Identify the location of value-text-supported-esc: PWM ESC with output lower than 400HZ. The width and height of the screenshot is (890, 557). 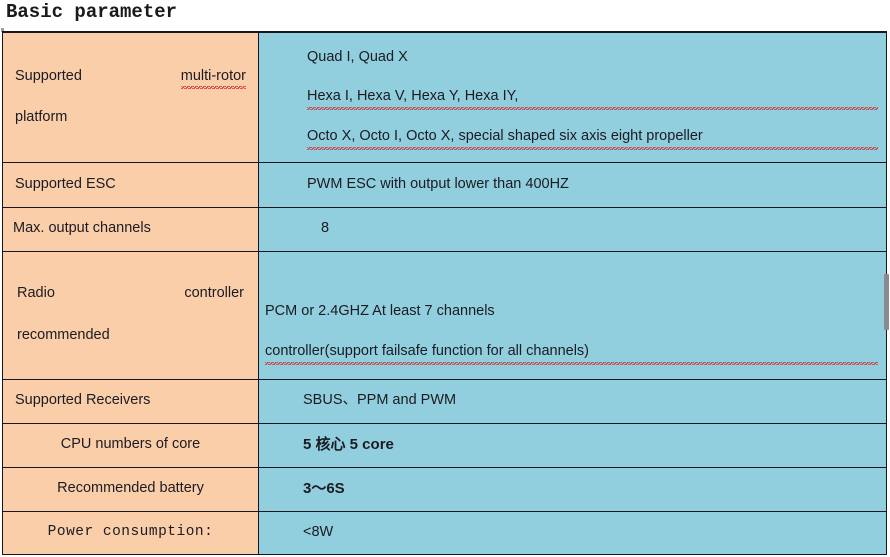
(438, 183).